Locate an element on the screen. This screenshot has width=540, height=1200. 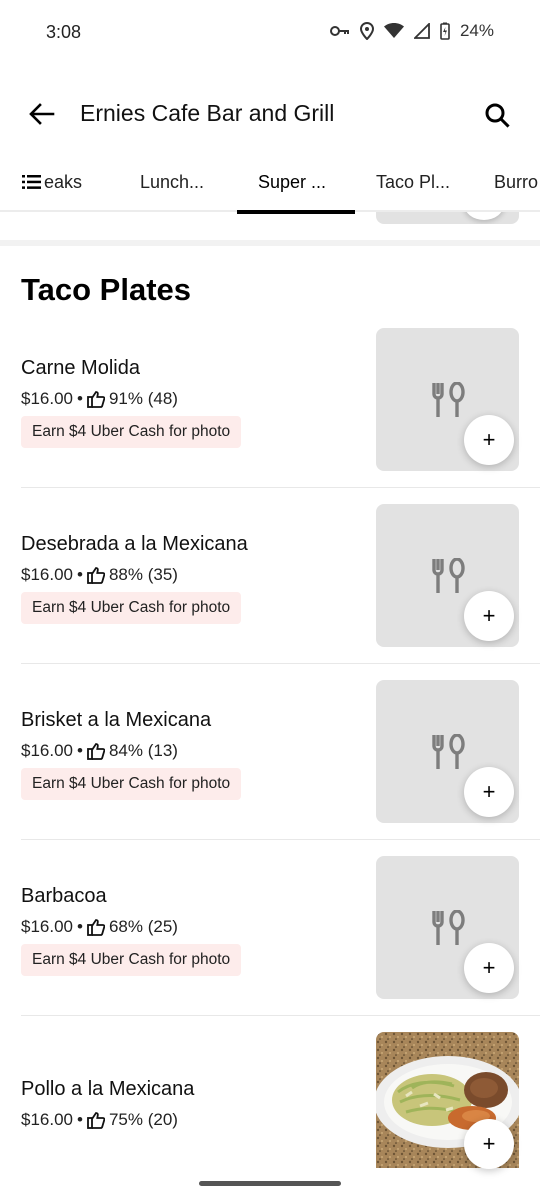
active-tab-indicator is located at coordinates (296, 212).